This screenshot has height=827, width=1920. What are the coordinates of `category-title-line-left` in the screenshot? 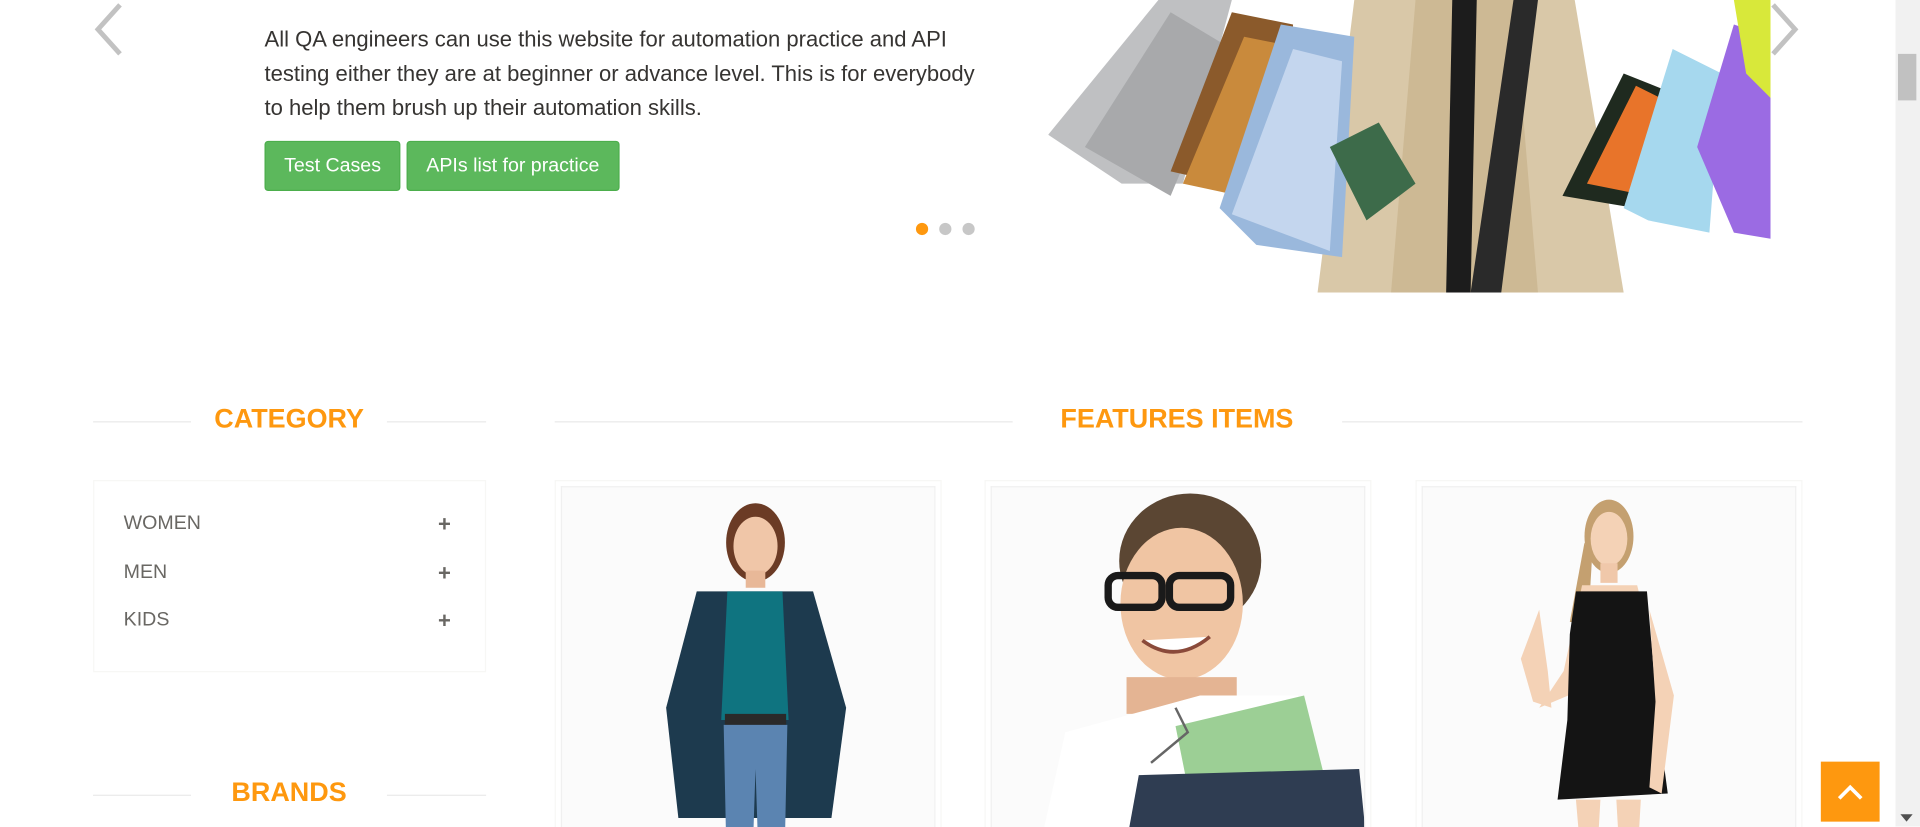 It's located at (142, 422).